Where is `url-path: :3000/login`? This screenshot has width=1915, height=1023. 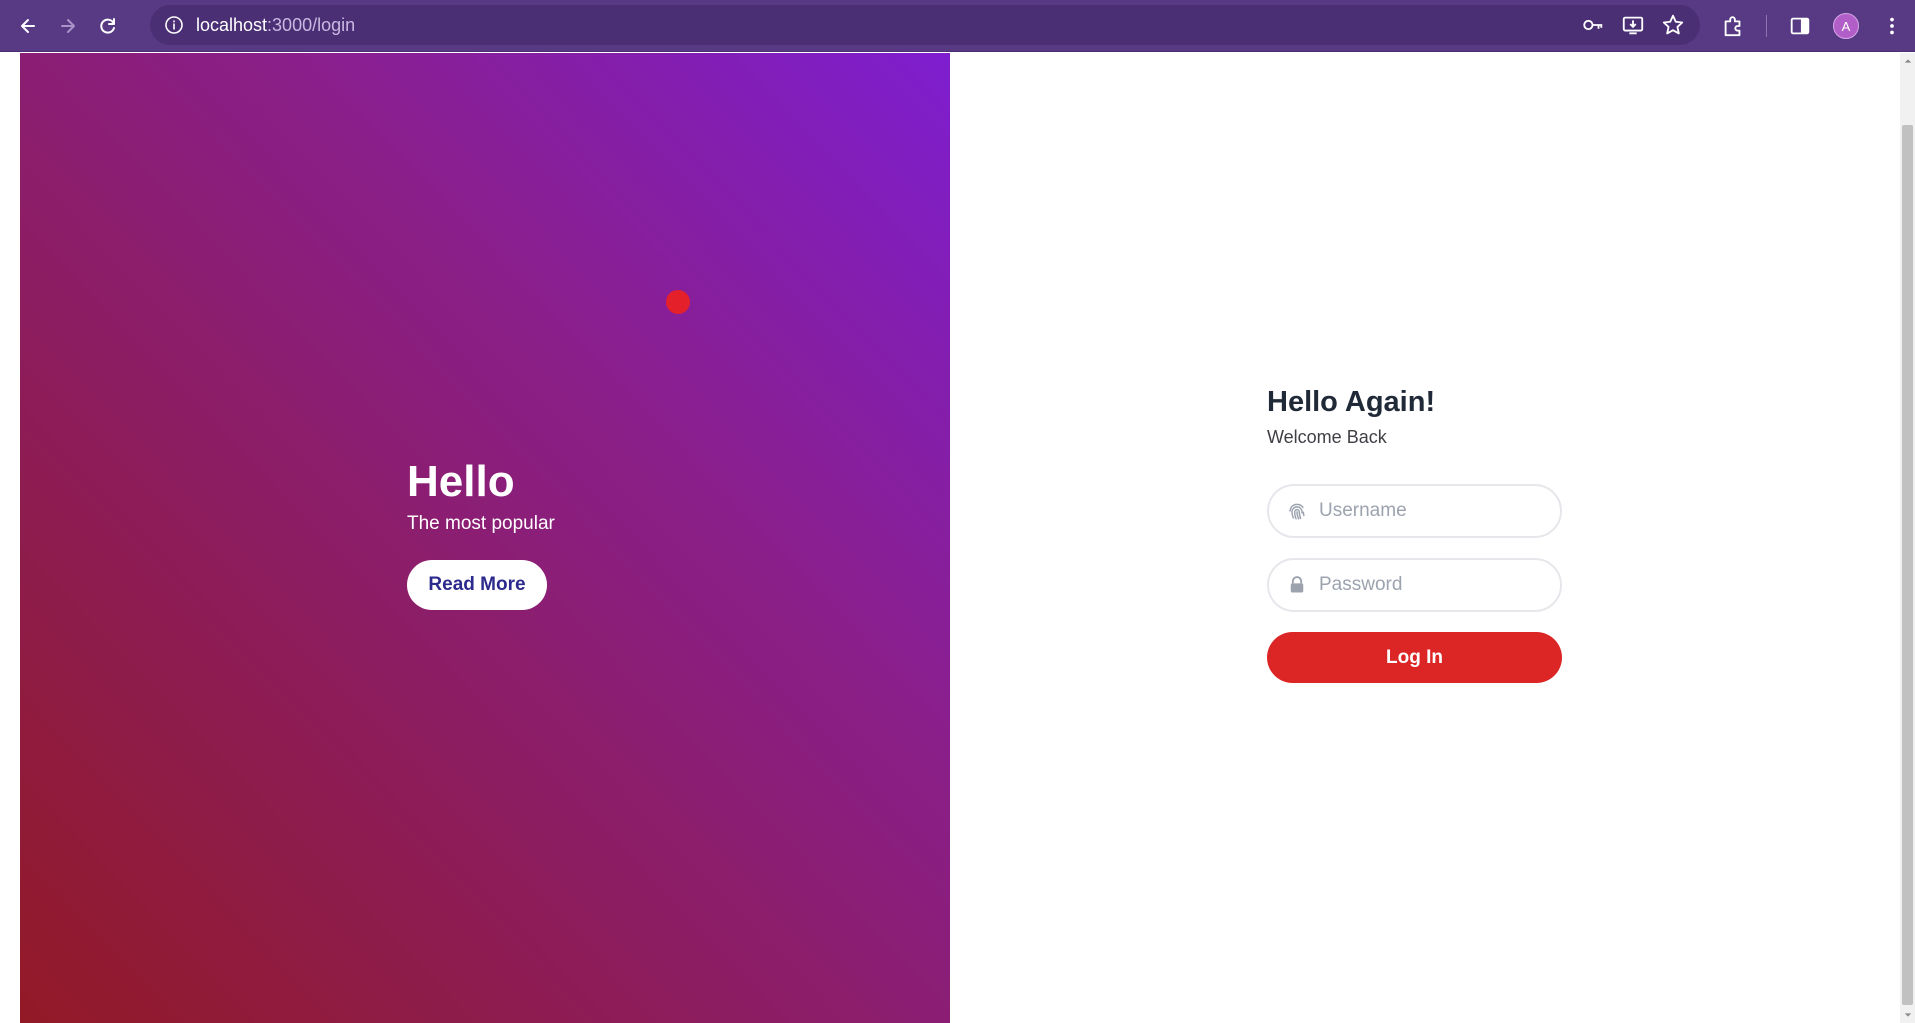 url-path: :3000/login is located at coordinates (311, 24).